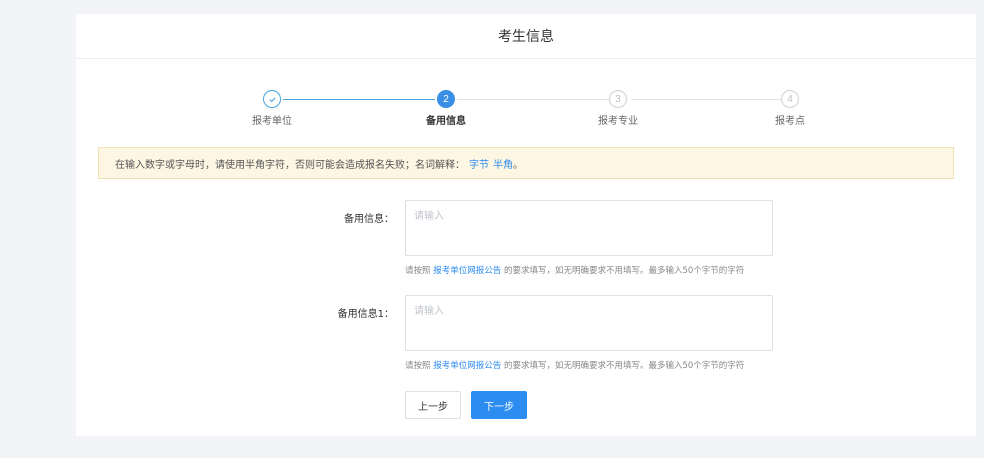  Describe the element at coordinates (446, 99) in the screenshot. I see `step-2-number: 2` at that location.